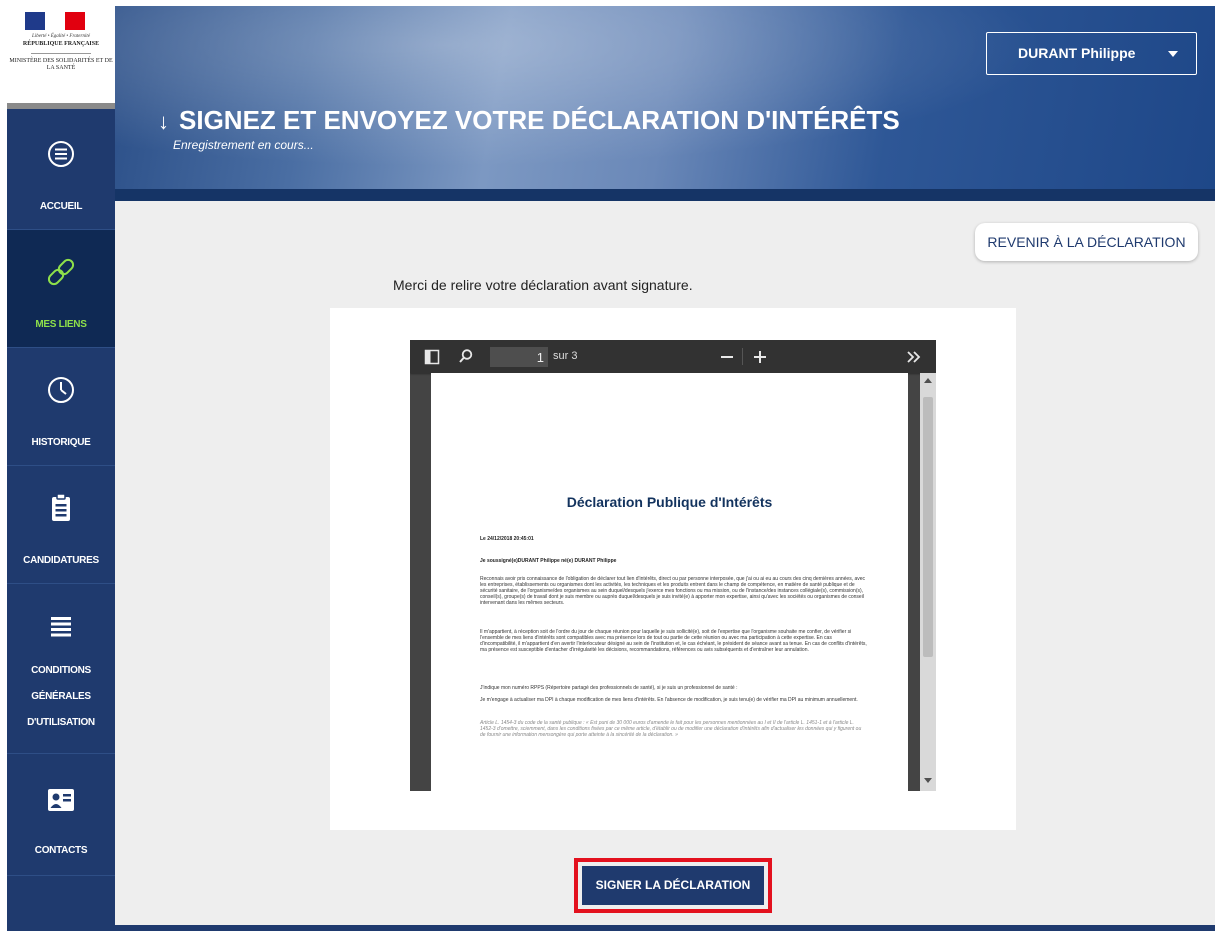 The width and height of the screenshot is (1215, 931). I want to click on link-icon, so click(61, 272).